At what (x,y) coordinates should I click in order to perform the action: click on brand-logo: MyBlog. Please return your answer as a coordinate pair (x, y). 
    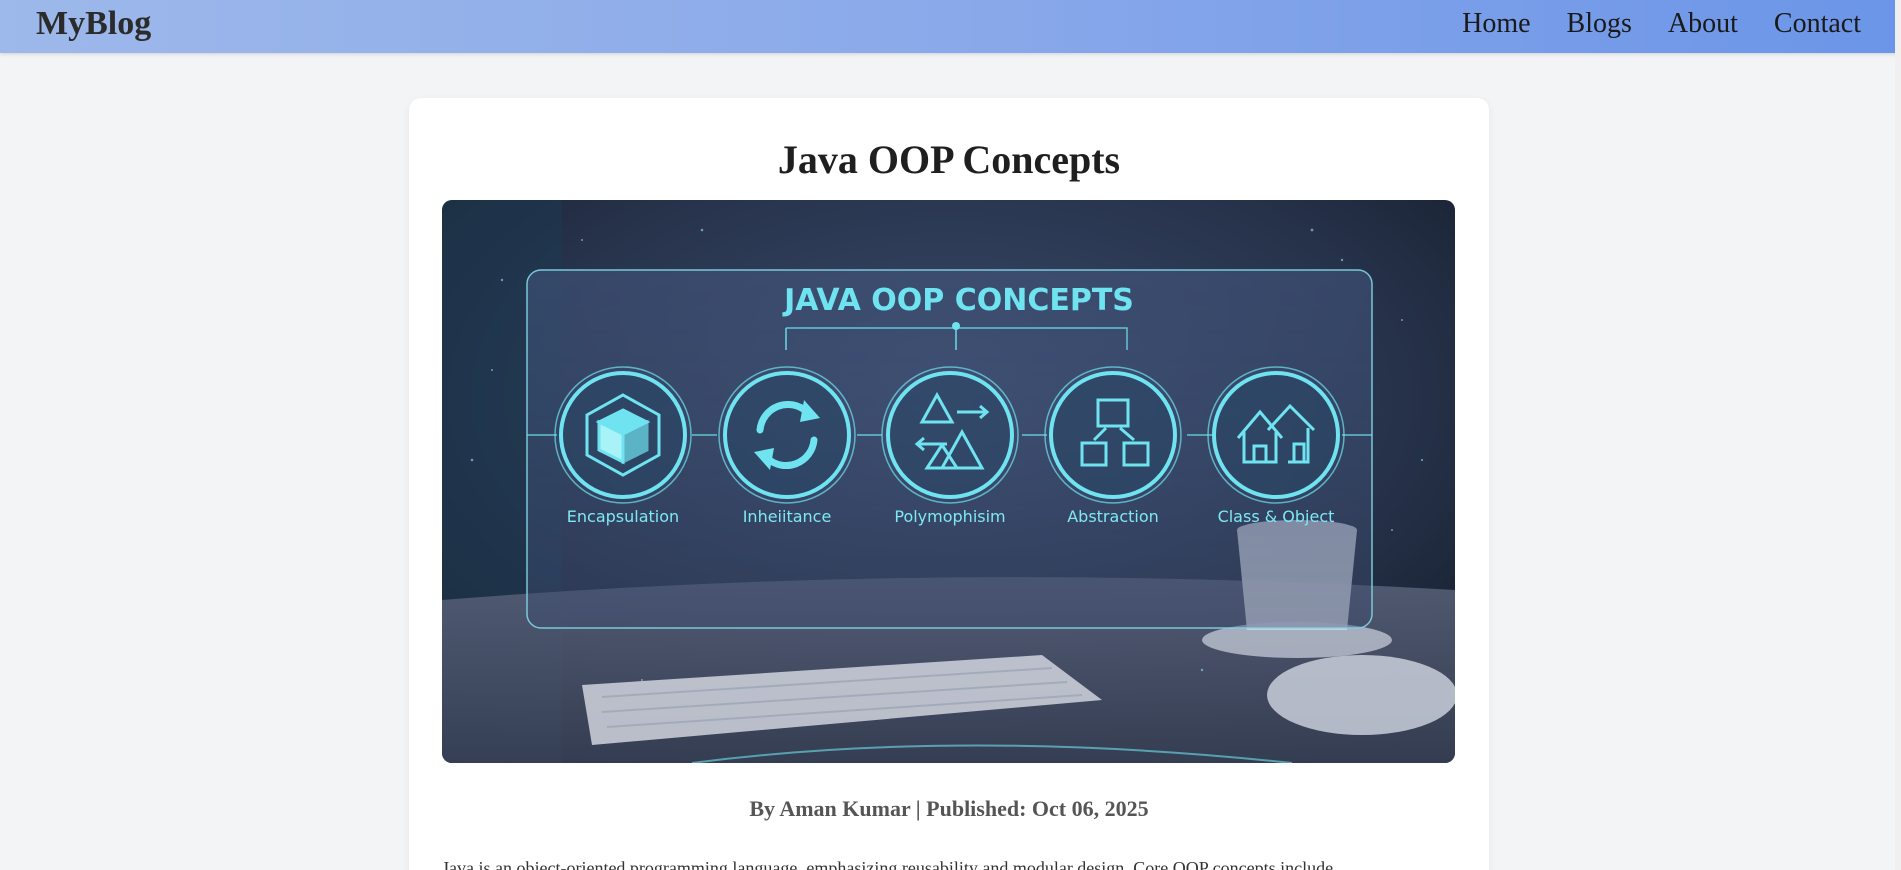
    Looking at the image, I should click on (93, 24).